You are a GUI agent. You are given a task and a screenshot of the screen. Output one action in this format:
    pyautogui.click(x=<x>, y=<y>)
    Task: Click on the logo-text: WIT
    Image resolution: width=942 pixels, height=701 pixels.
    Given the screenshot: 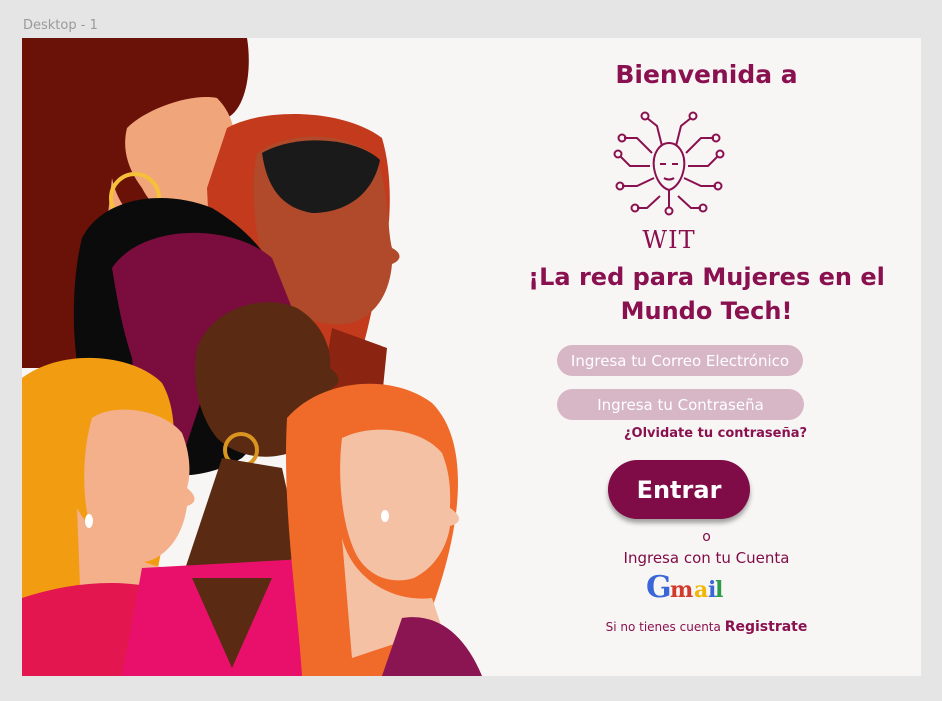 What is the action you would take?
    pyautogui.click(x=669, y=240)
    